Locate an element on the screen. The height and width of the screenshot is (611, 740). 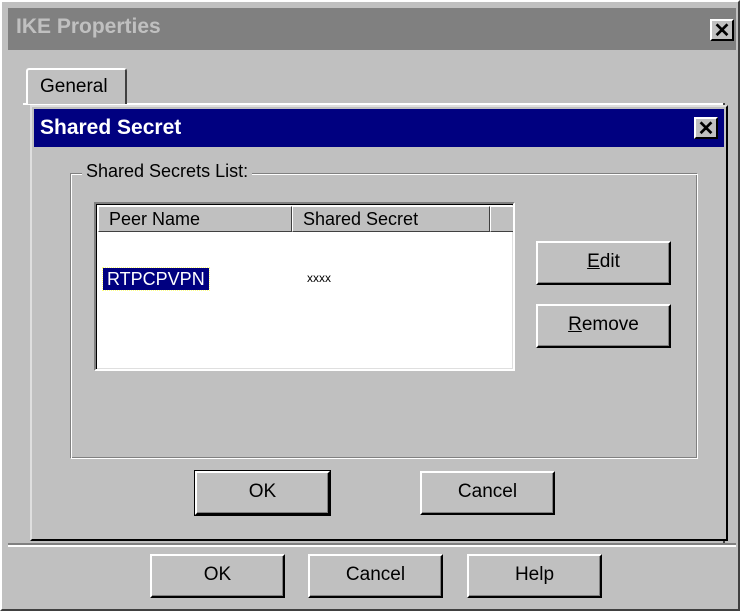
column-header-label: Peer Name is located at coordinates (155, 219).